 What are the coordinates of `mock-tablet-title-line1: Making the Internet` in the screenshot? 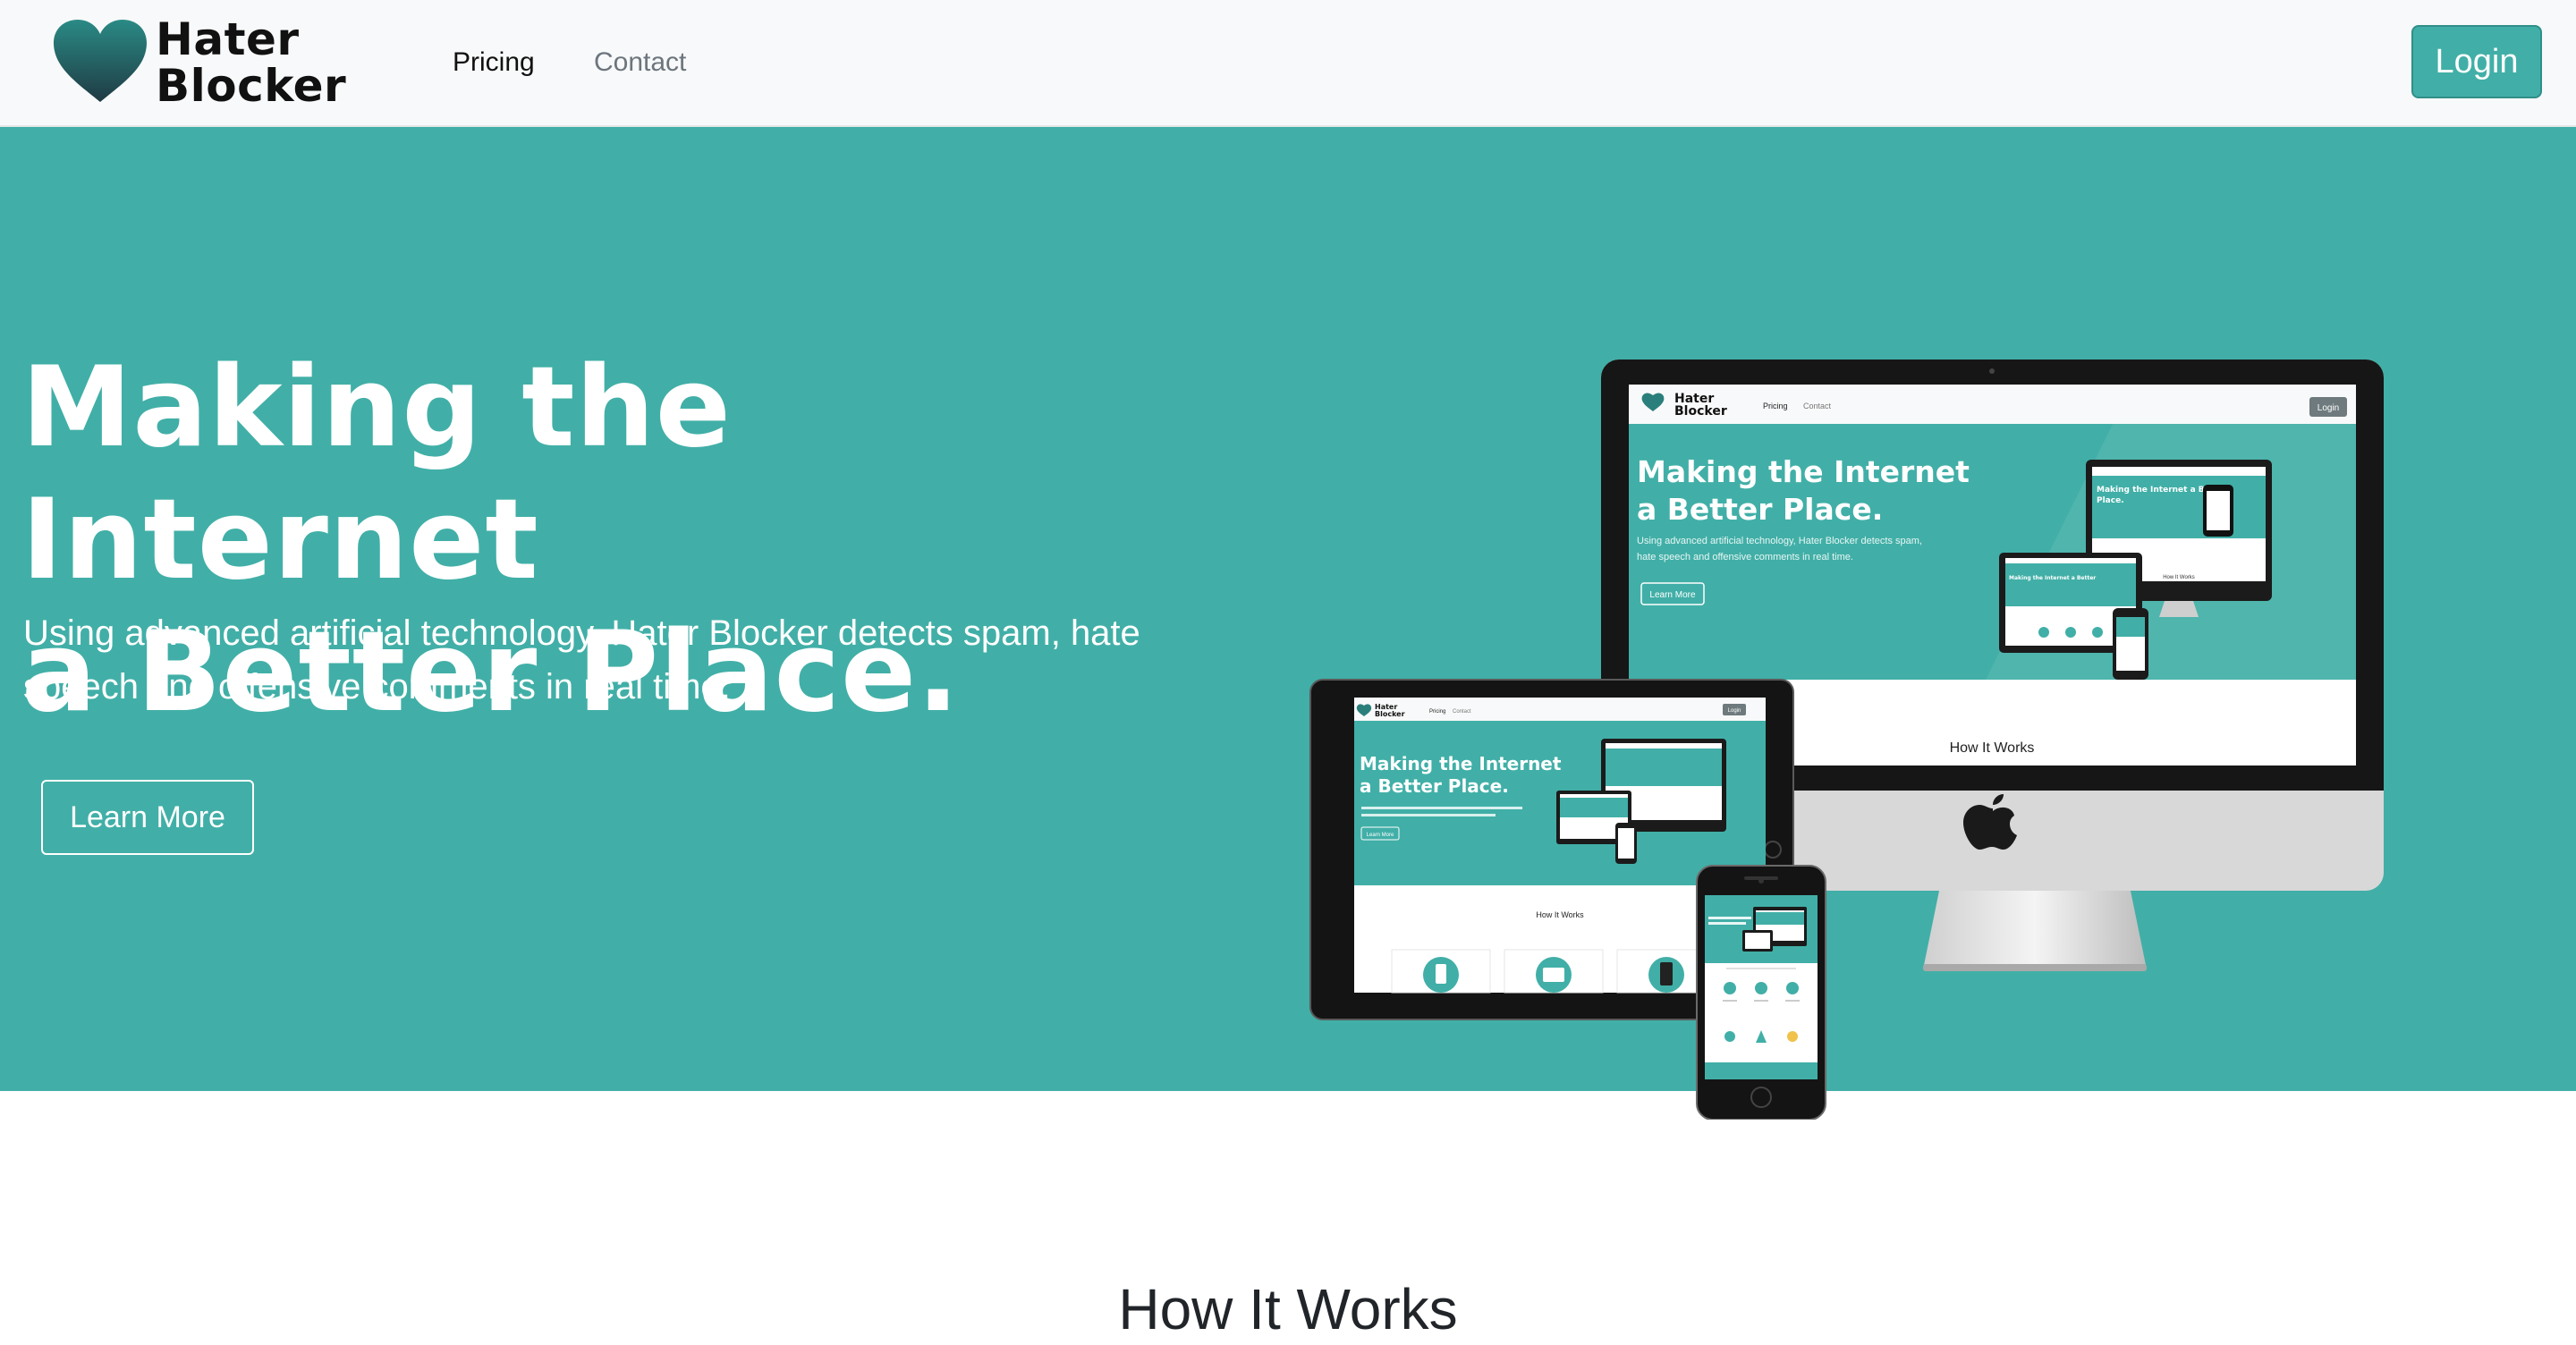 It's located at (1461, 763).